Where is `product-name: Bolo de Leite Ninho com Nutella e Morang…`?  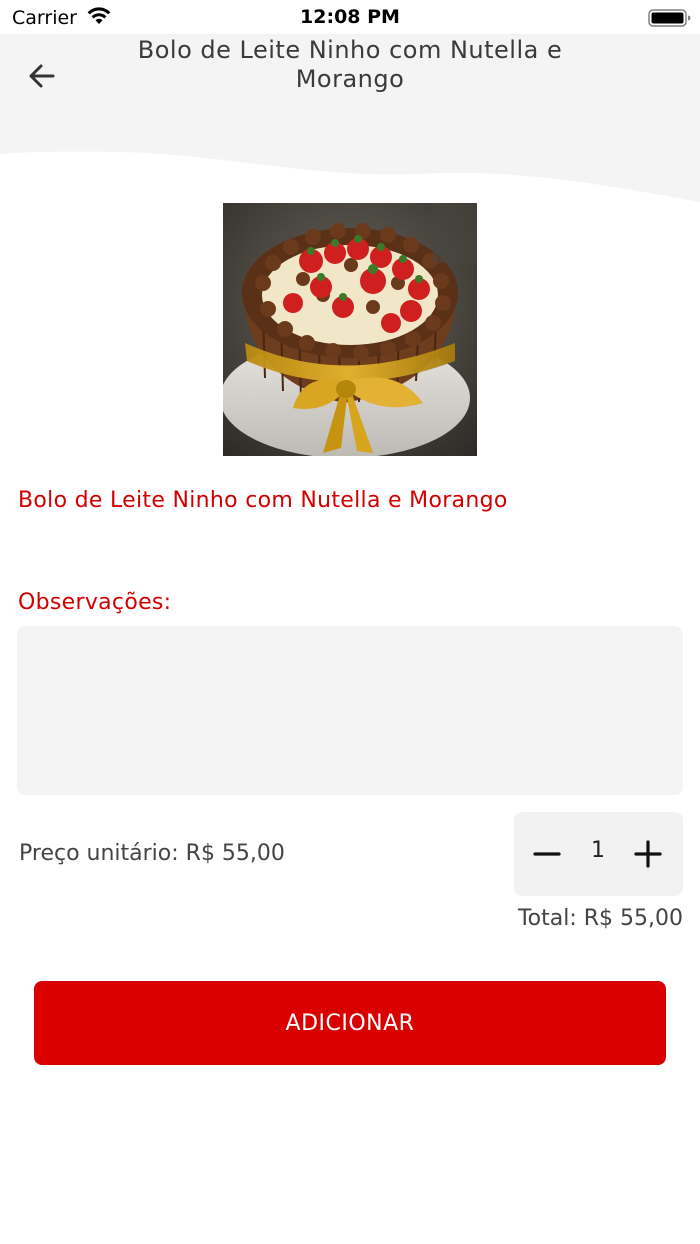 product-name: Bolo de Leite Ninho com Nutella e Morang… is located at coordinates (263, 500).